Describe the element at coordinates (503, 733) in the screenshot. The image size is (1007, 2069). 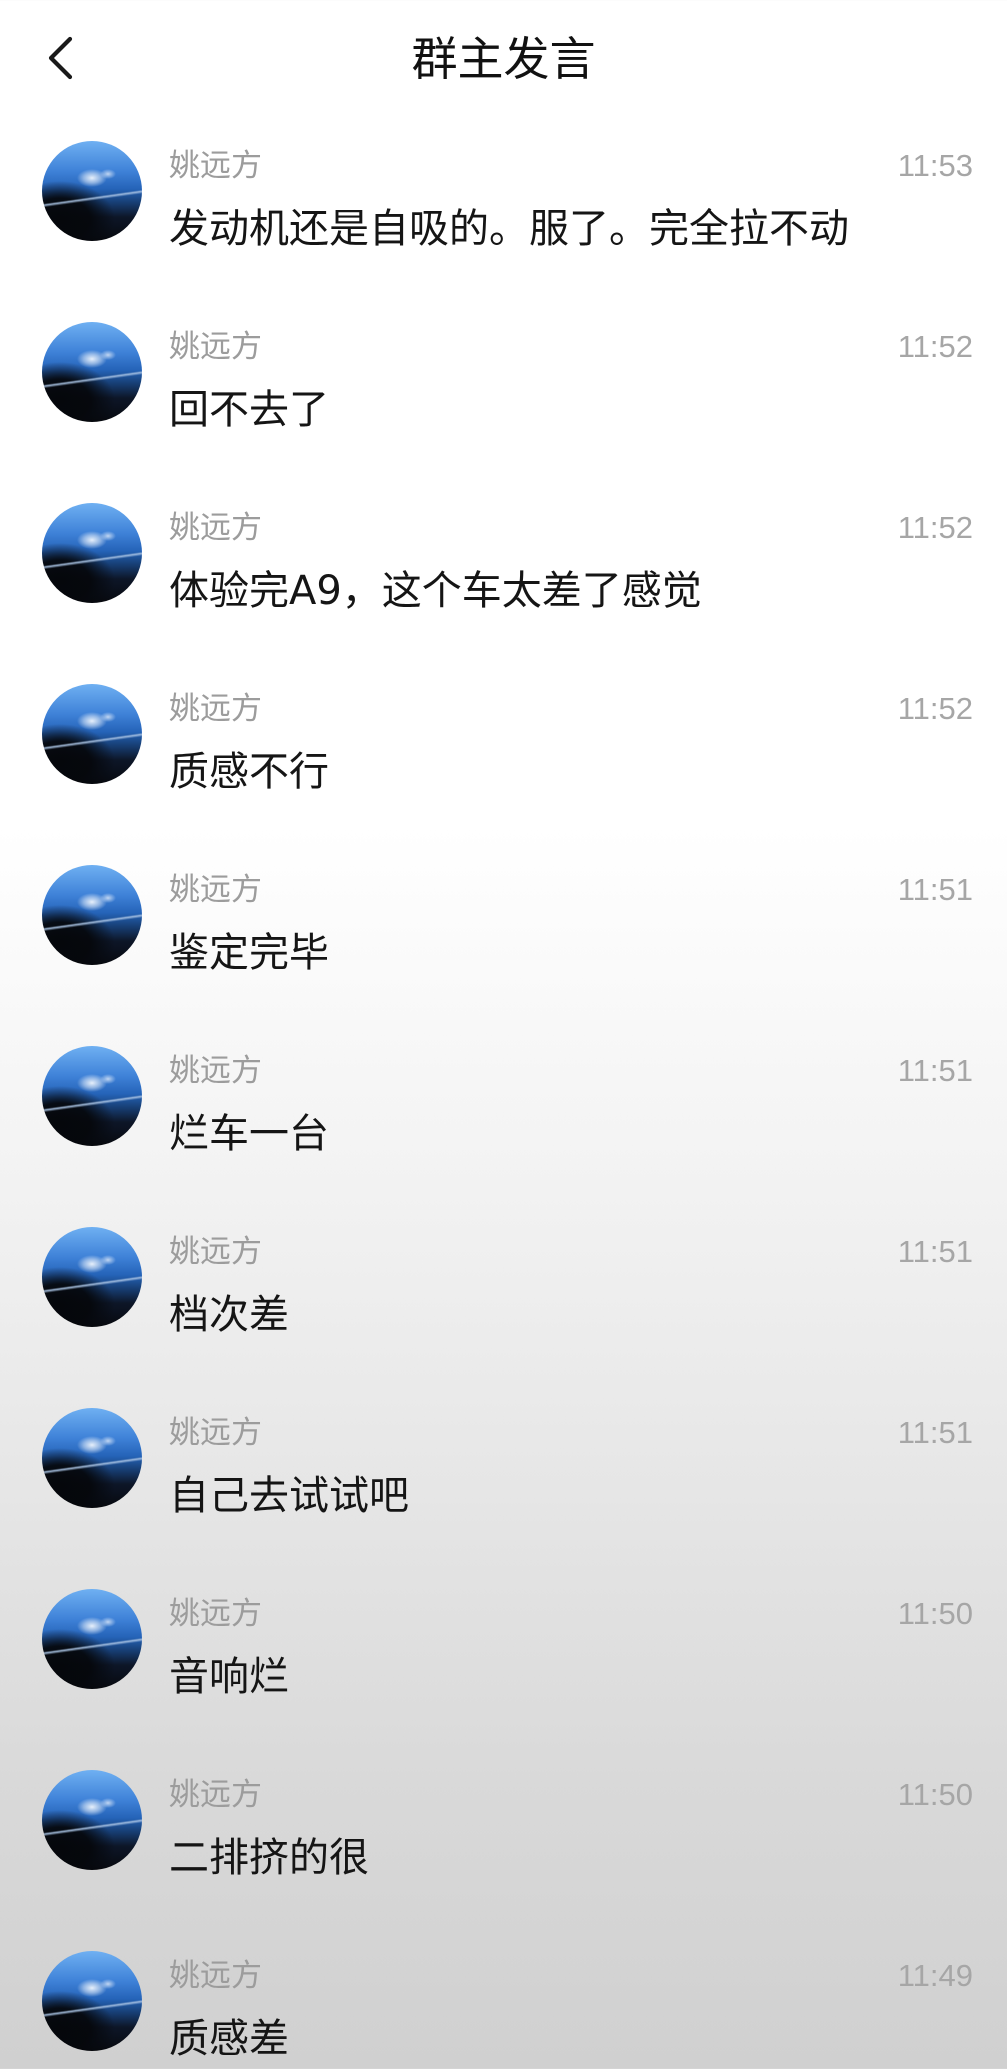
I see `message-row: 姚远方 11:52 质感不行` at that location.